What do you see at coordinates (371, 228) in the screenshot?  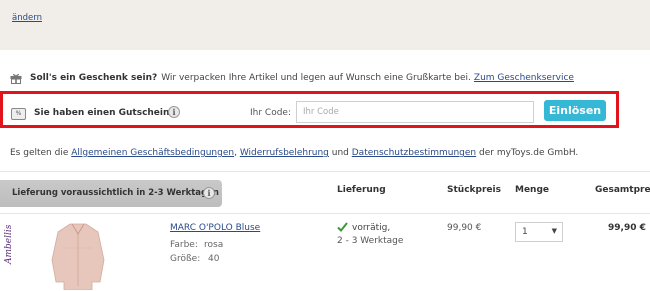 I see `stock-status: vorrätig,` at bounding box center [371, 228].